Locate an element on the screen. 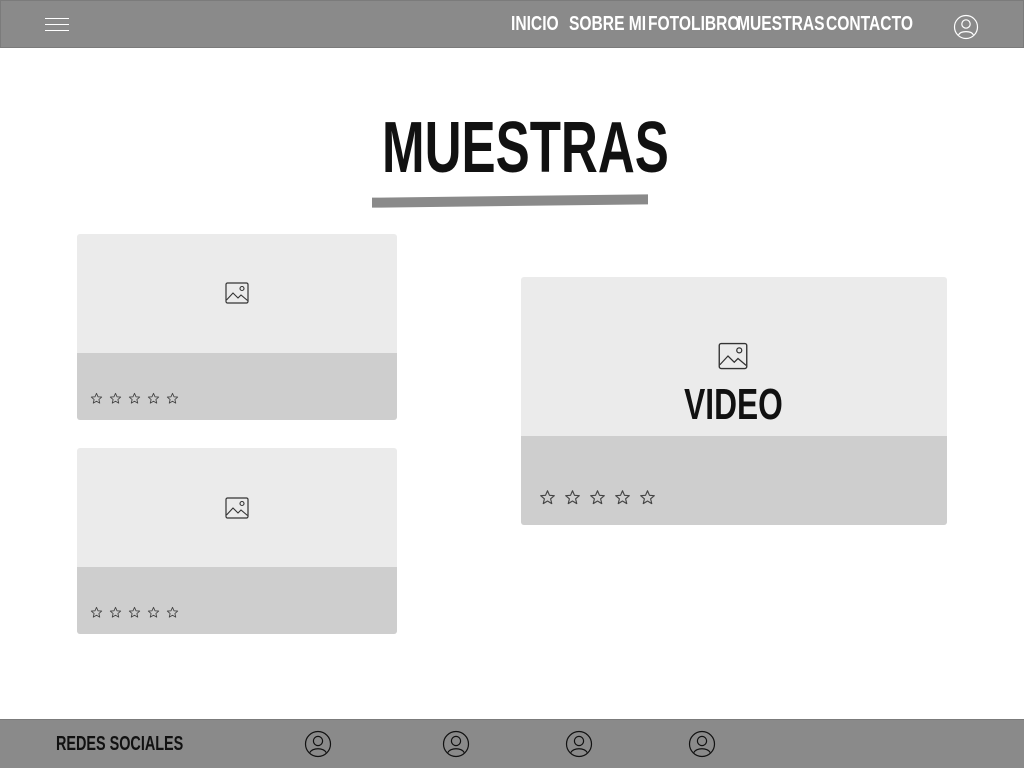  nav-item-inicio: INICIO is located at coordinates (541, 24).